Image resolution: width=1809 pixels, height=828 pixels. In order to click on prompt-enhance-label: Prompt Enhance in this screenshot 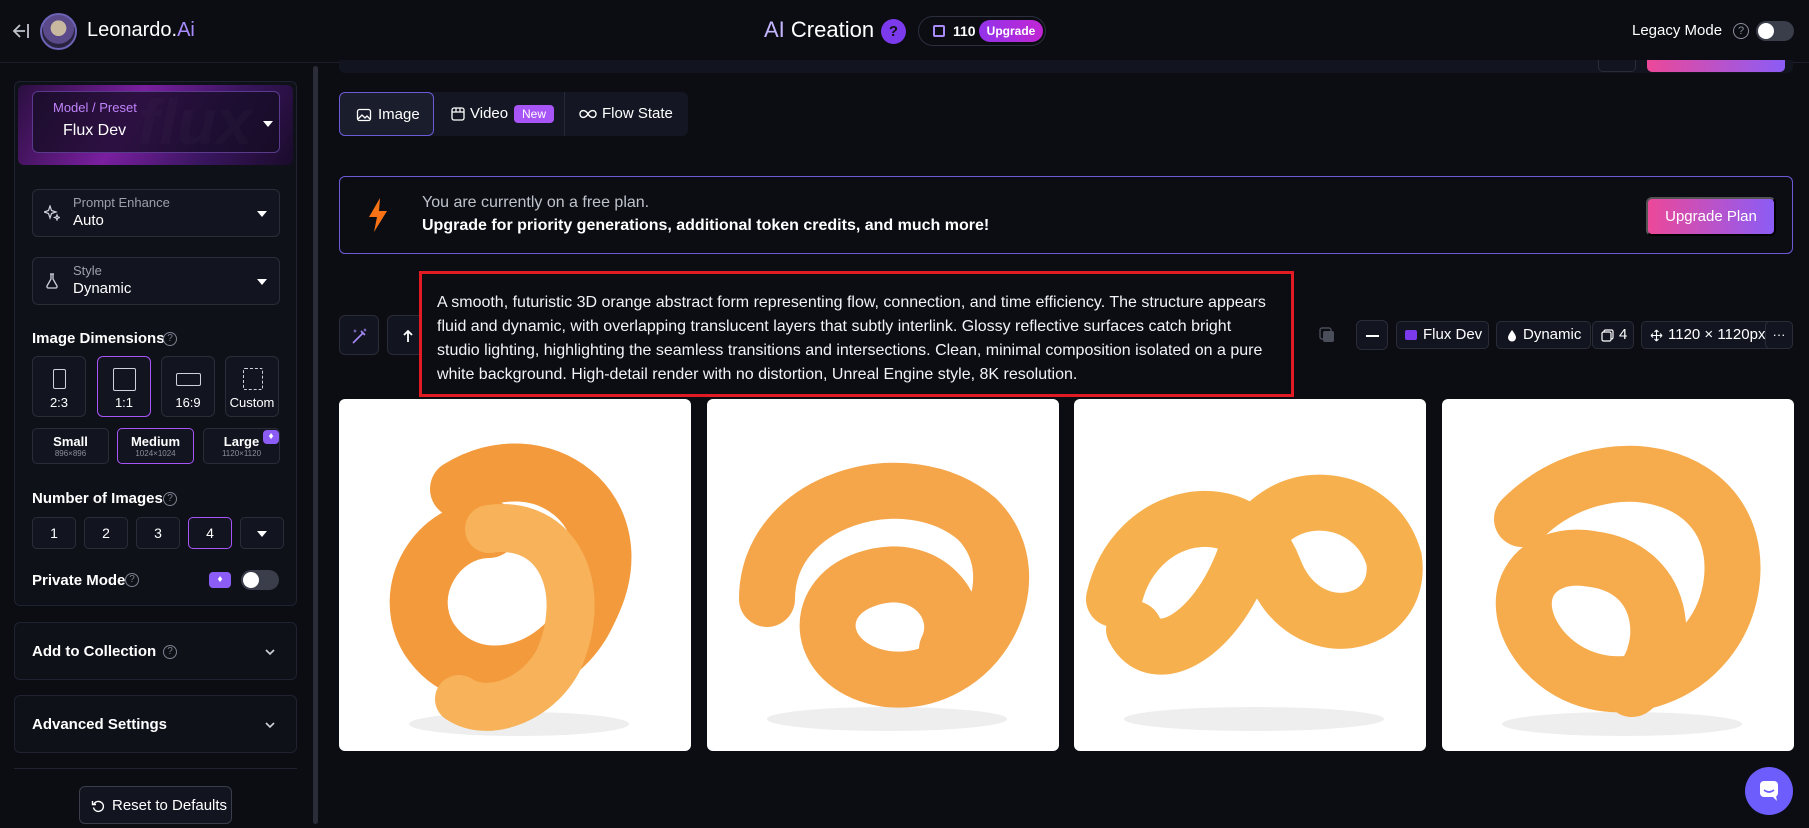, I will do `click(121, 202)`.